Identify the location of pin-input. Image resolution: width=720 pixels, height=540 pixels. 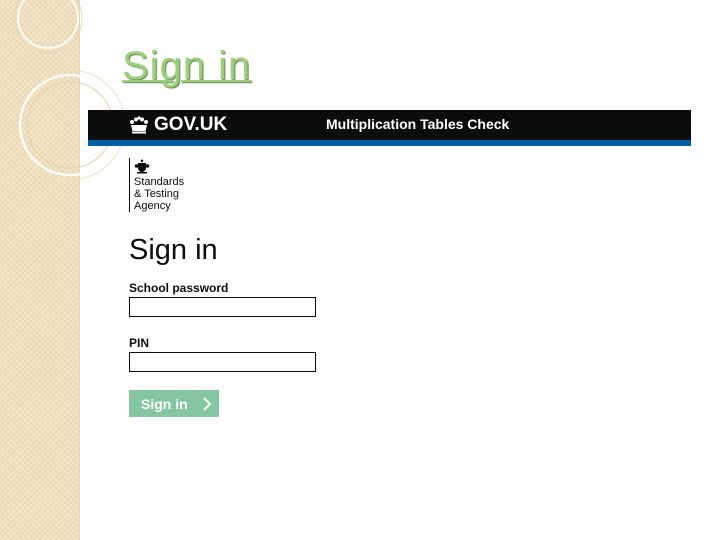
(222, 362).